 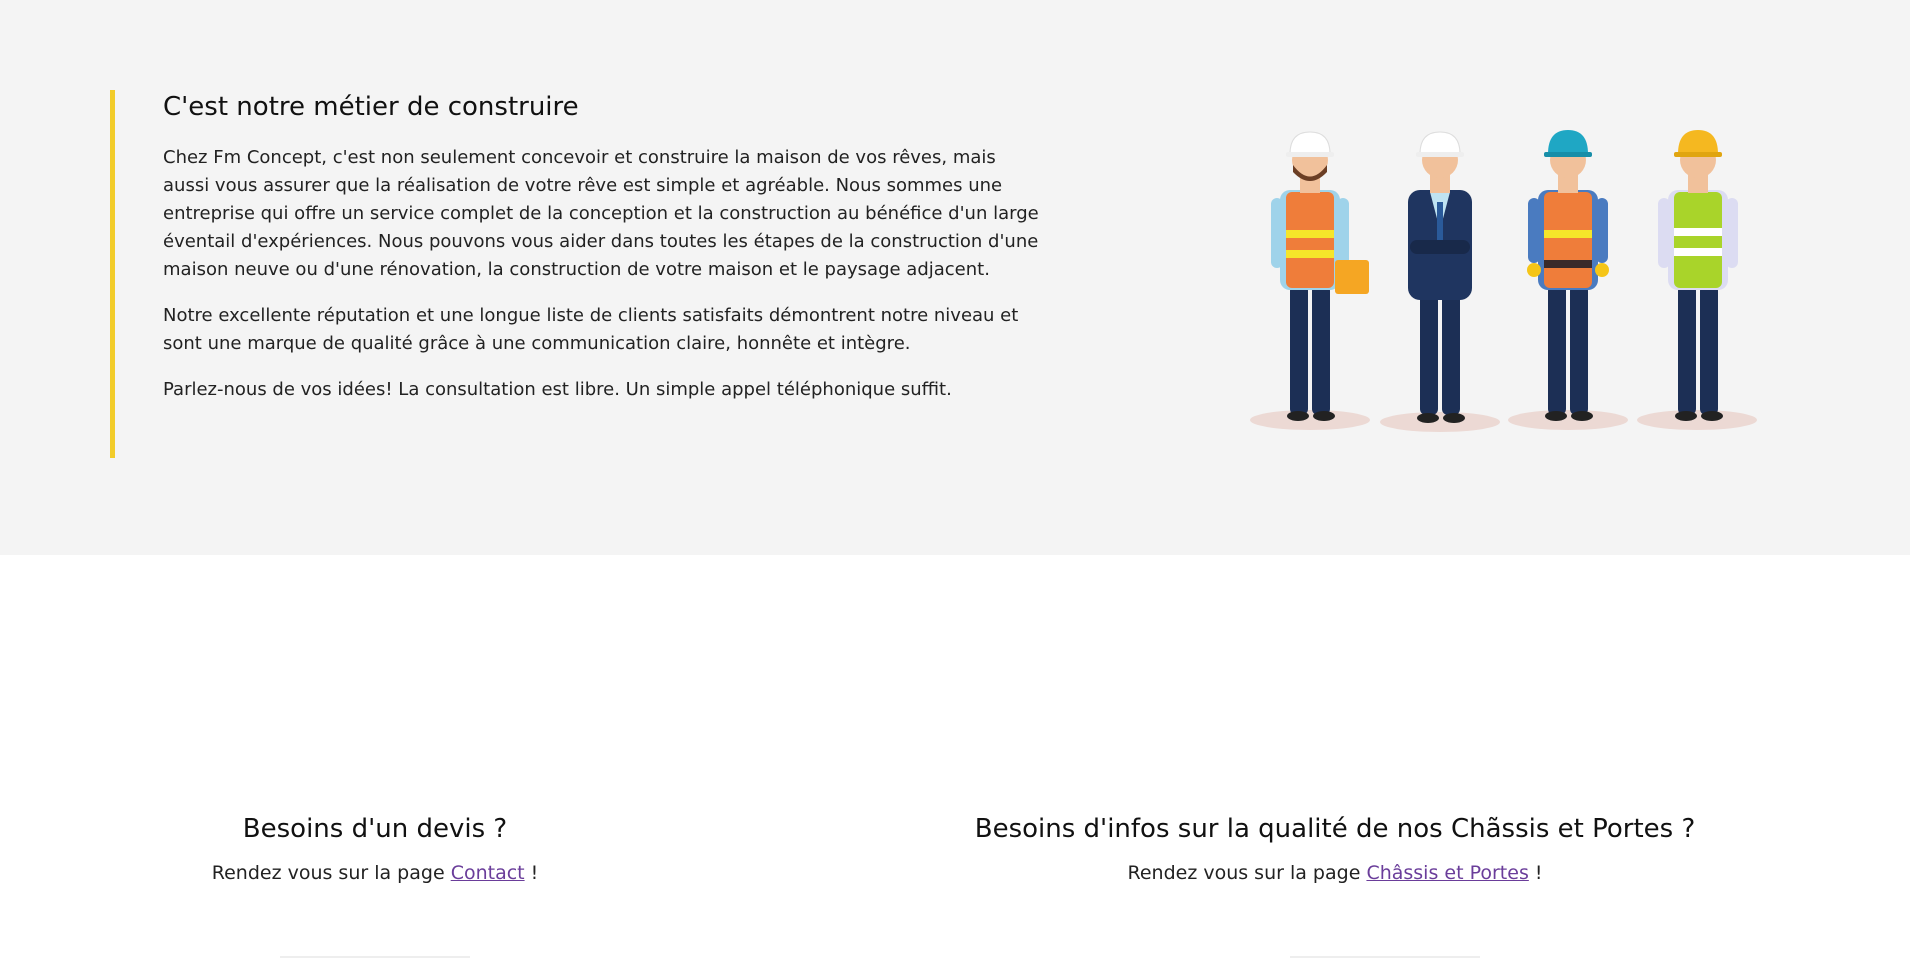 I want to click on about-title: C'est notre métier de construire, so click(x=371, y=107).